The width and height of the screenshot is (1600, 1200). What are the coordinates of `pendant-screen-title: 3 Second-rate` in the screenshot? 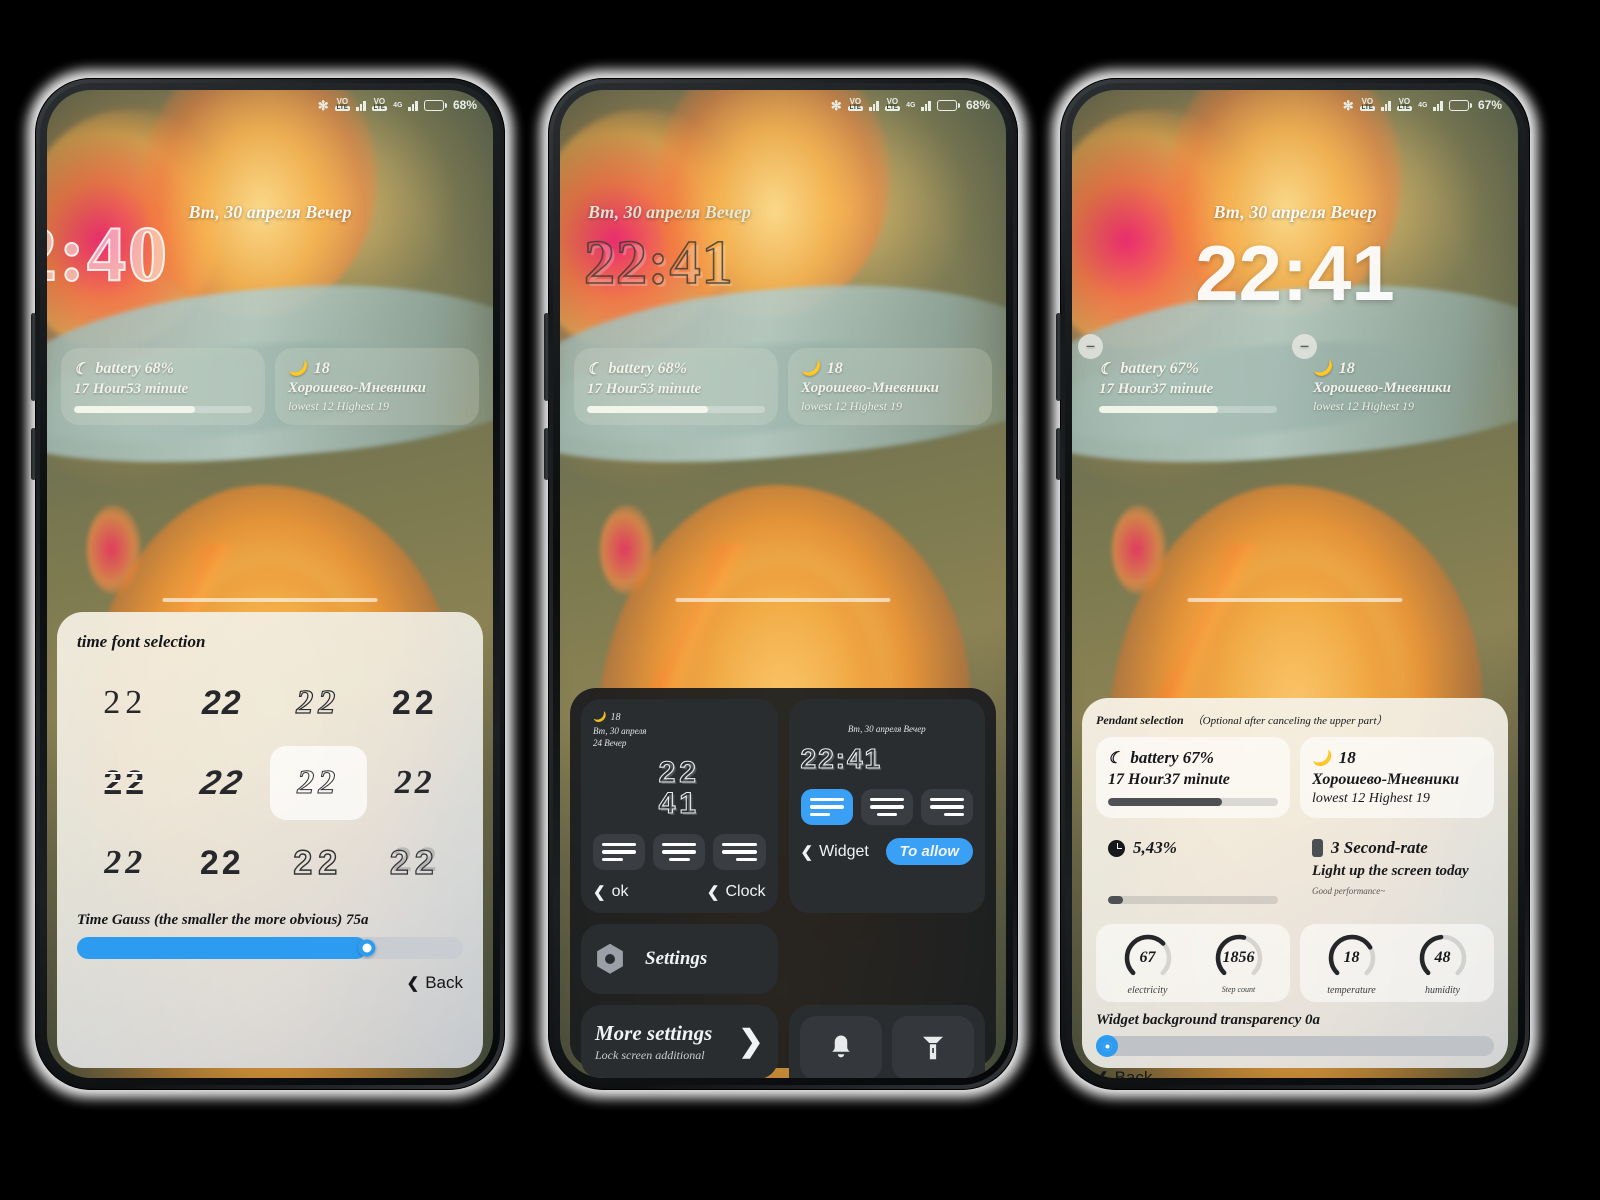 It's located at (1379, 847).